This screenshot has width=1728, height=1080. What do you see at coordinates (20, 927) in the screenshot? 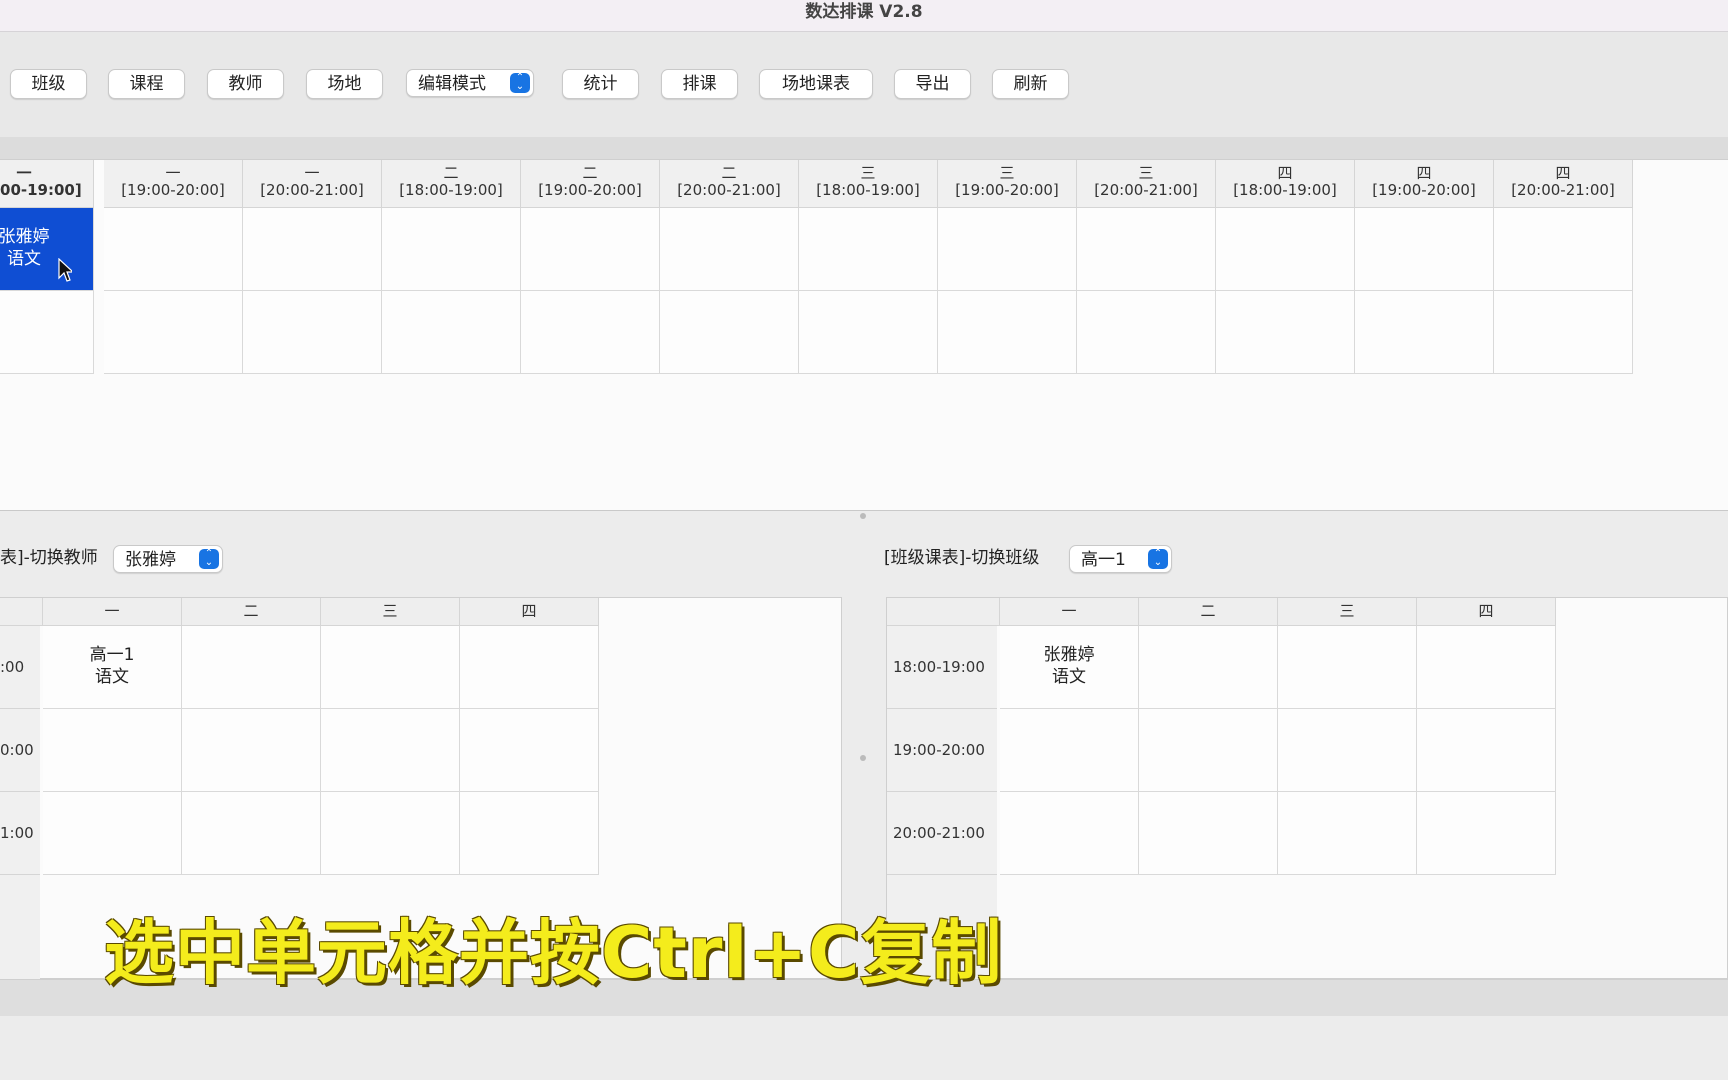
I see `row-label-filler` at bounding box center [20, 927].